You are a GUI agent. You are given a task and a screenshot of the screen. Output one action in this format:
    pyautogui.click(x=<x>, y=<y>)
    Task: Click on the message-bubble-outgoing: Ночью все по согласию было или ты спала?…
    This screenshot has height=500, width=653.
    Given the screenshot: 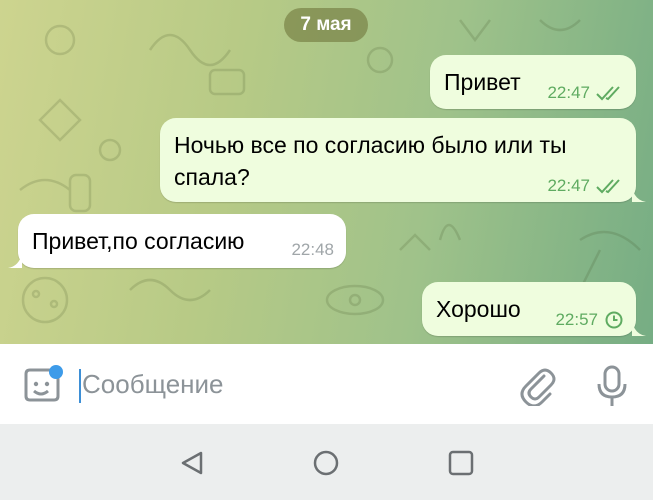 What is the action you would take?
    pyautogui.click(x=403, y=160)
    